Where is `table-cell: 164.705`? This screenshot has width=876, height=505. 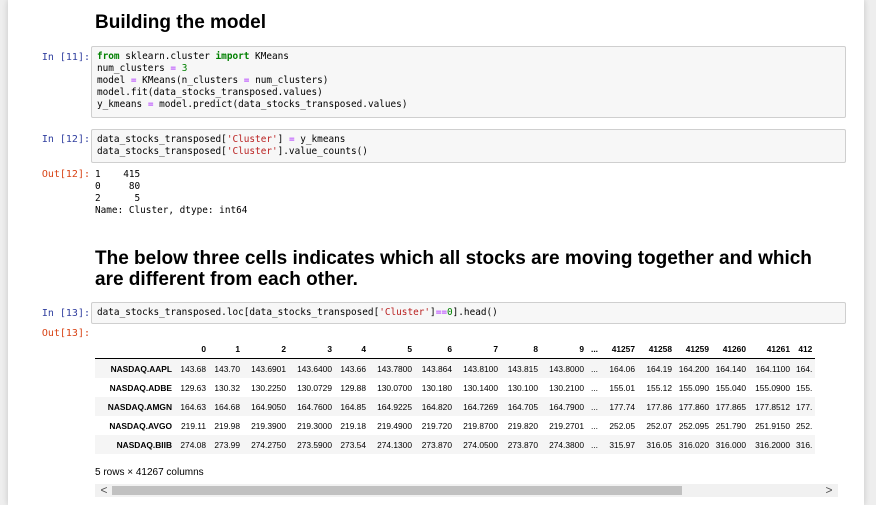 table-cell: 164.705 is located at coordinates (522, 406).